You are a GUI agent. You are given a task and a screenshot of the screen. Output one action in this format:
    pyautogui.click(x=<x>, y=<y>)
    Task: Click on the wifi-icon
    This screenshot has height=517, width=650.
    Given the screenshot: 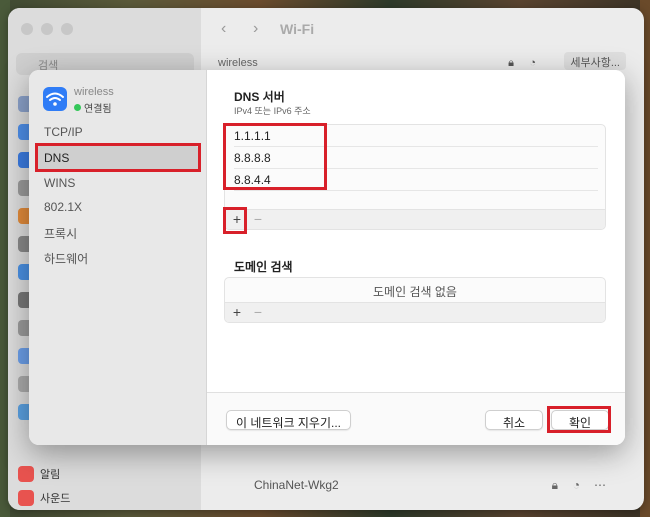 What is the action you would take?
    pyautogui.click(x=55, y=99)
    